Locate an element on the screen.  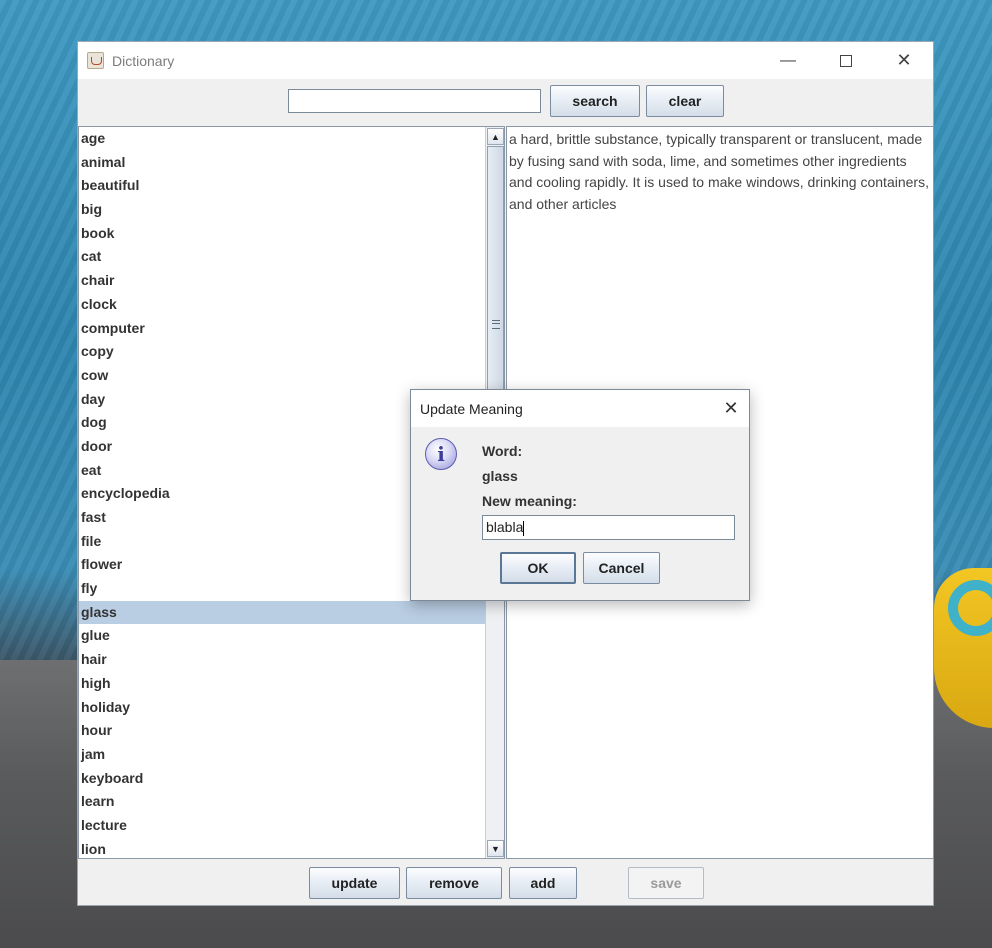
list-item: big is located at coordinates (282, 210).